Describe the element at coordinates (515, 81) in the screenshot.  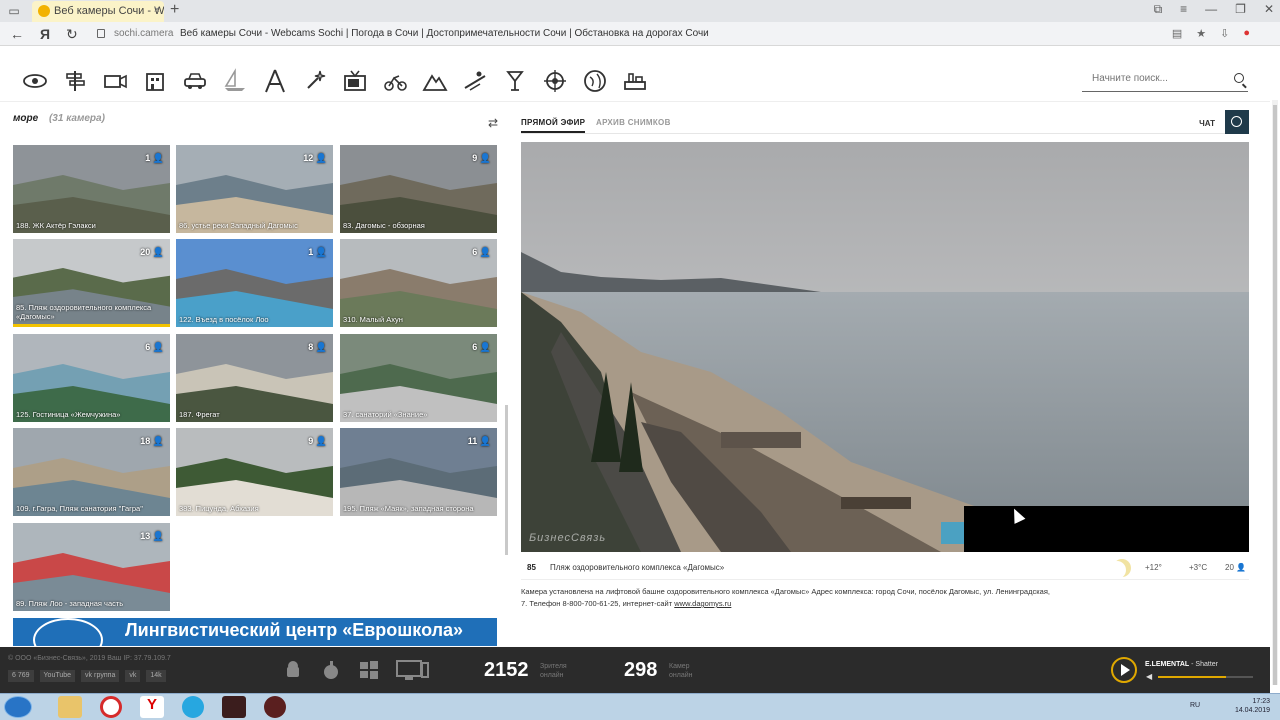
I see `glass-icon` at that location.